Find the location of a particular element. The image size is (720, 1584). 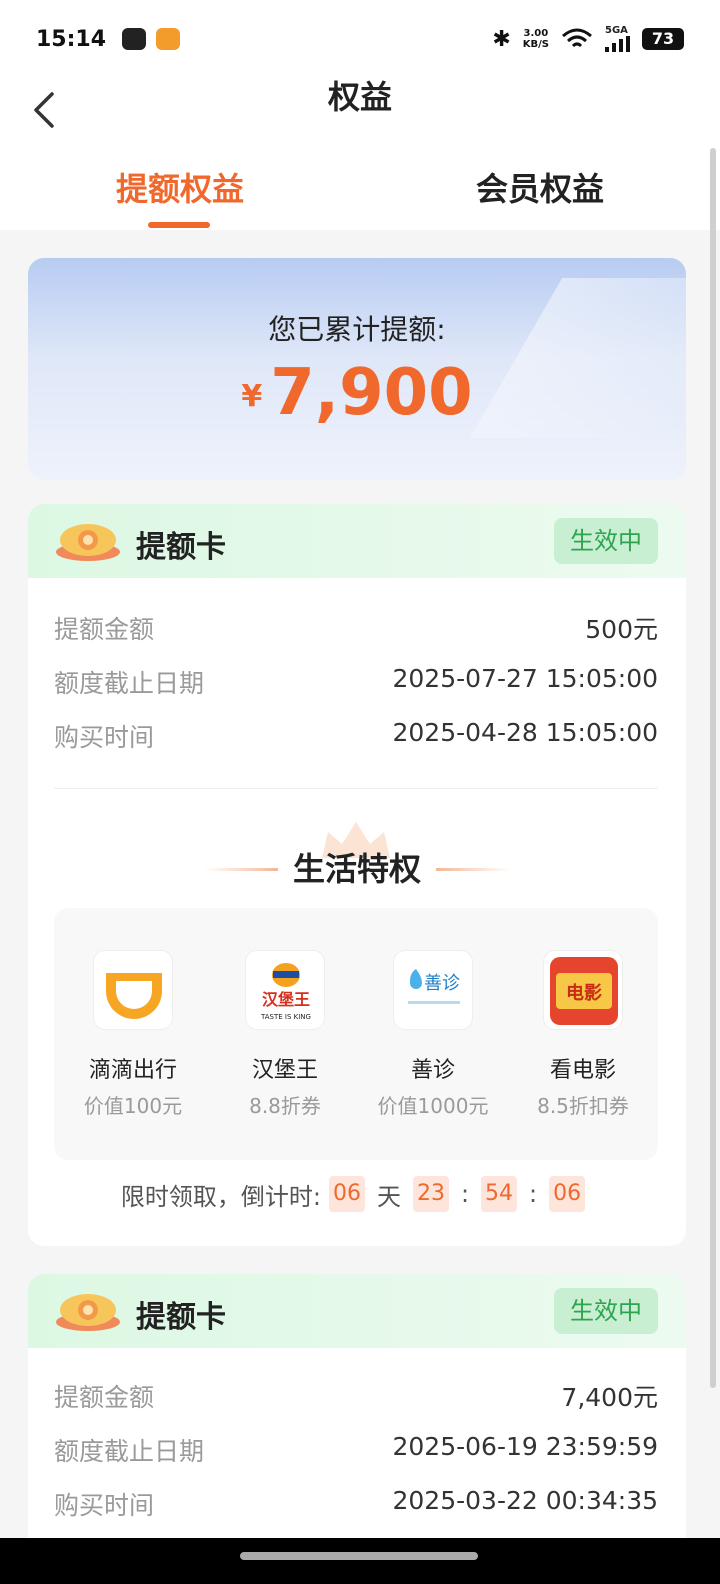

perk-value: 价值1000元 is located at coordinates (433, 1106).